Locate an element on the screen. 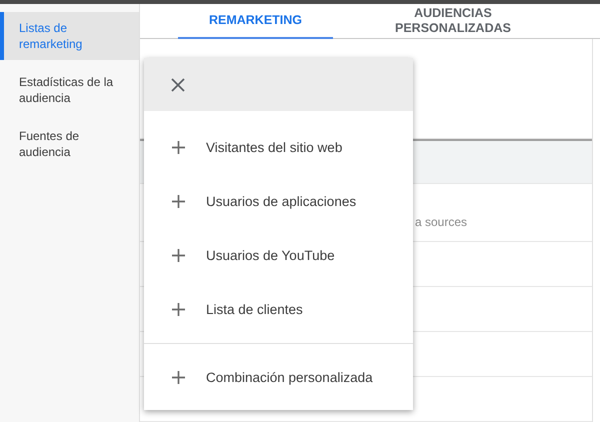 Image resolution: width=600 pixels, height=422 pixels. sidebar-item: Listas de remarketing is located at coordinates (69, 36).